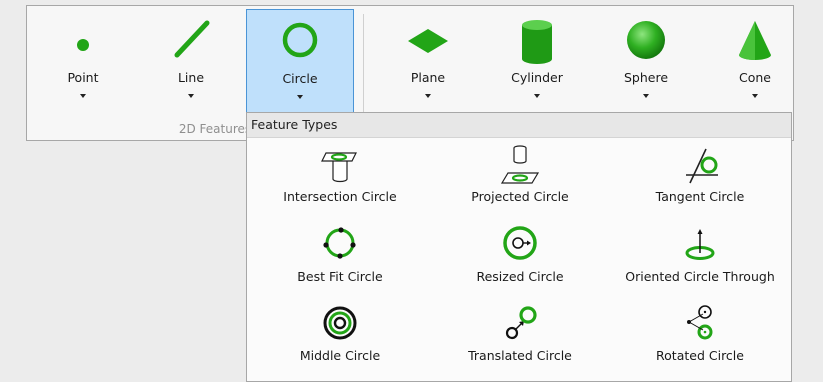 The image size is (823, 382). I want to click on projected-circle-icon, so click(520, 165).